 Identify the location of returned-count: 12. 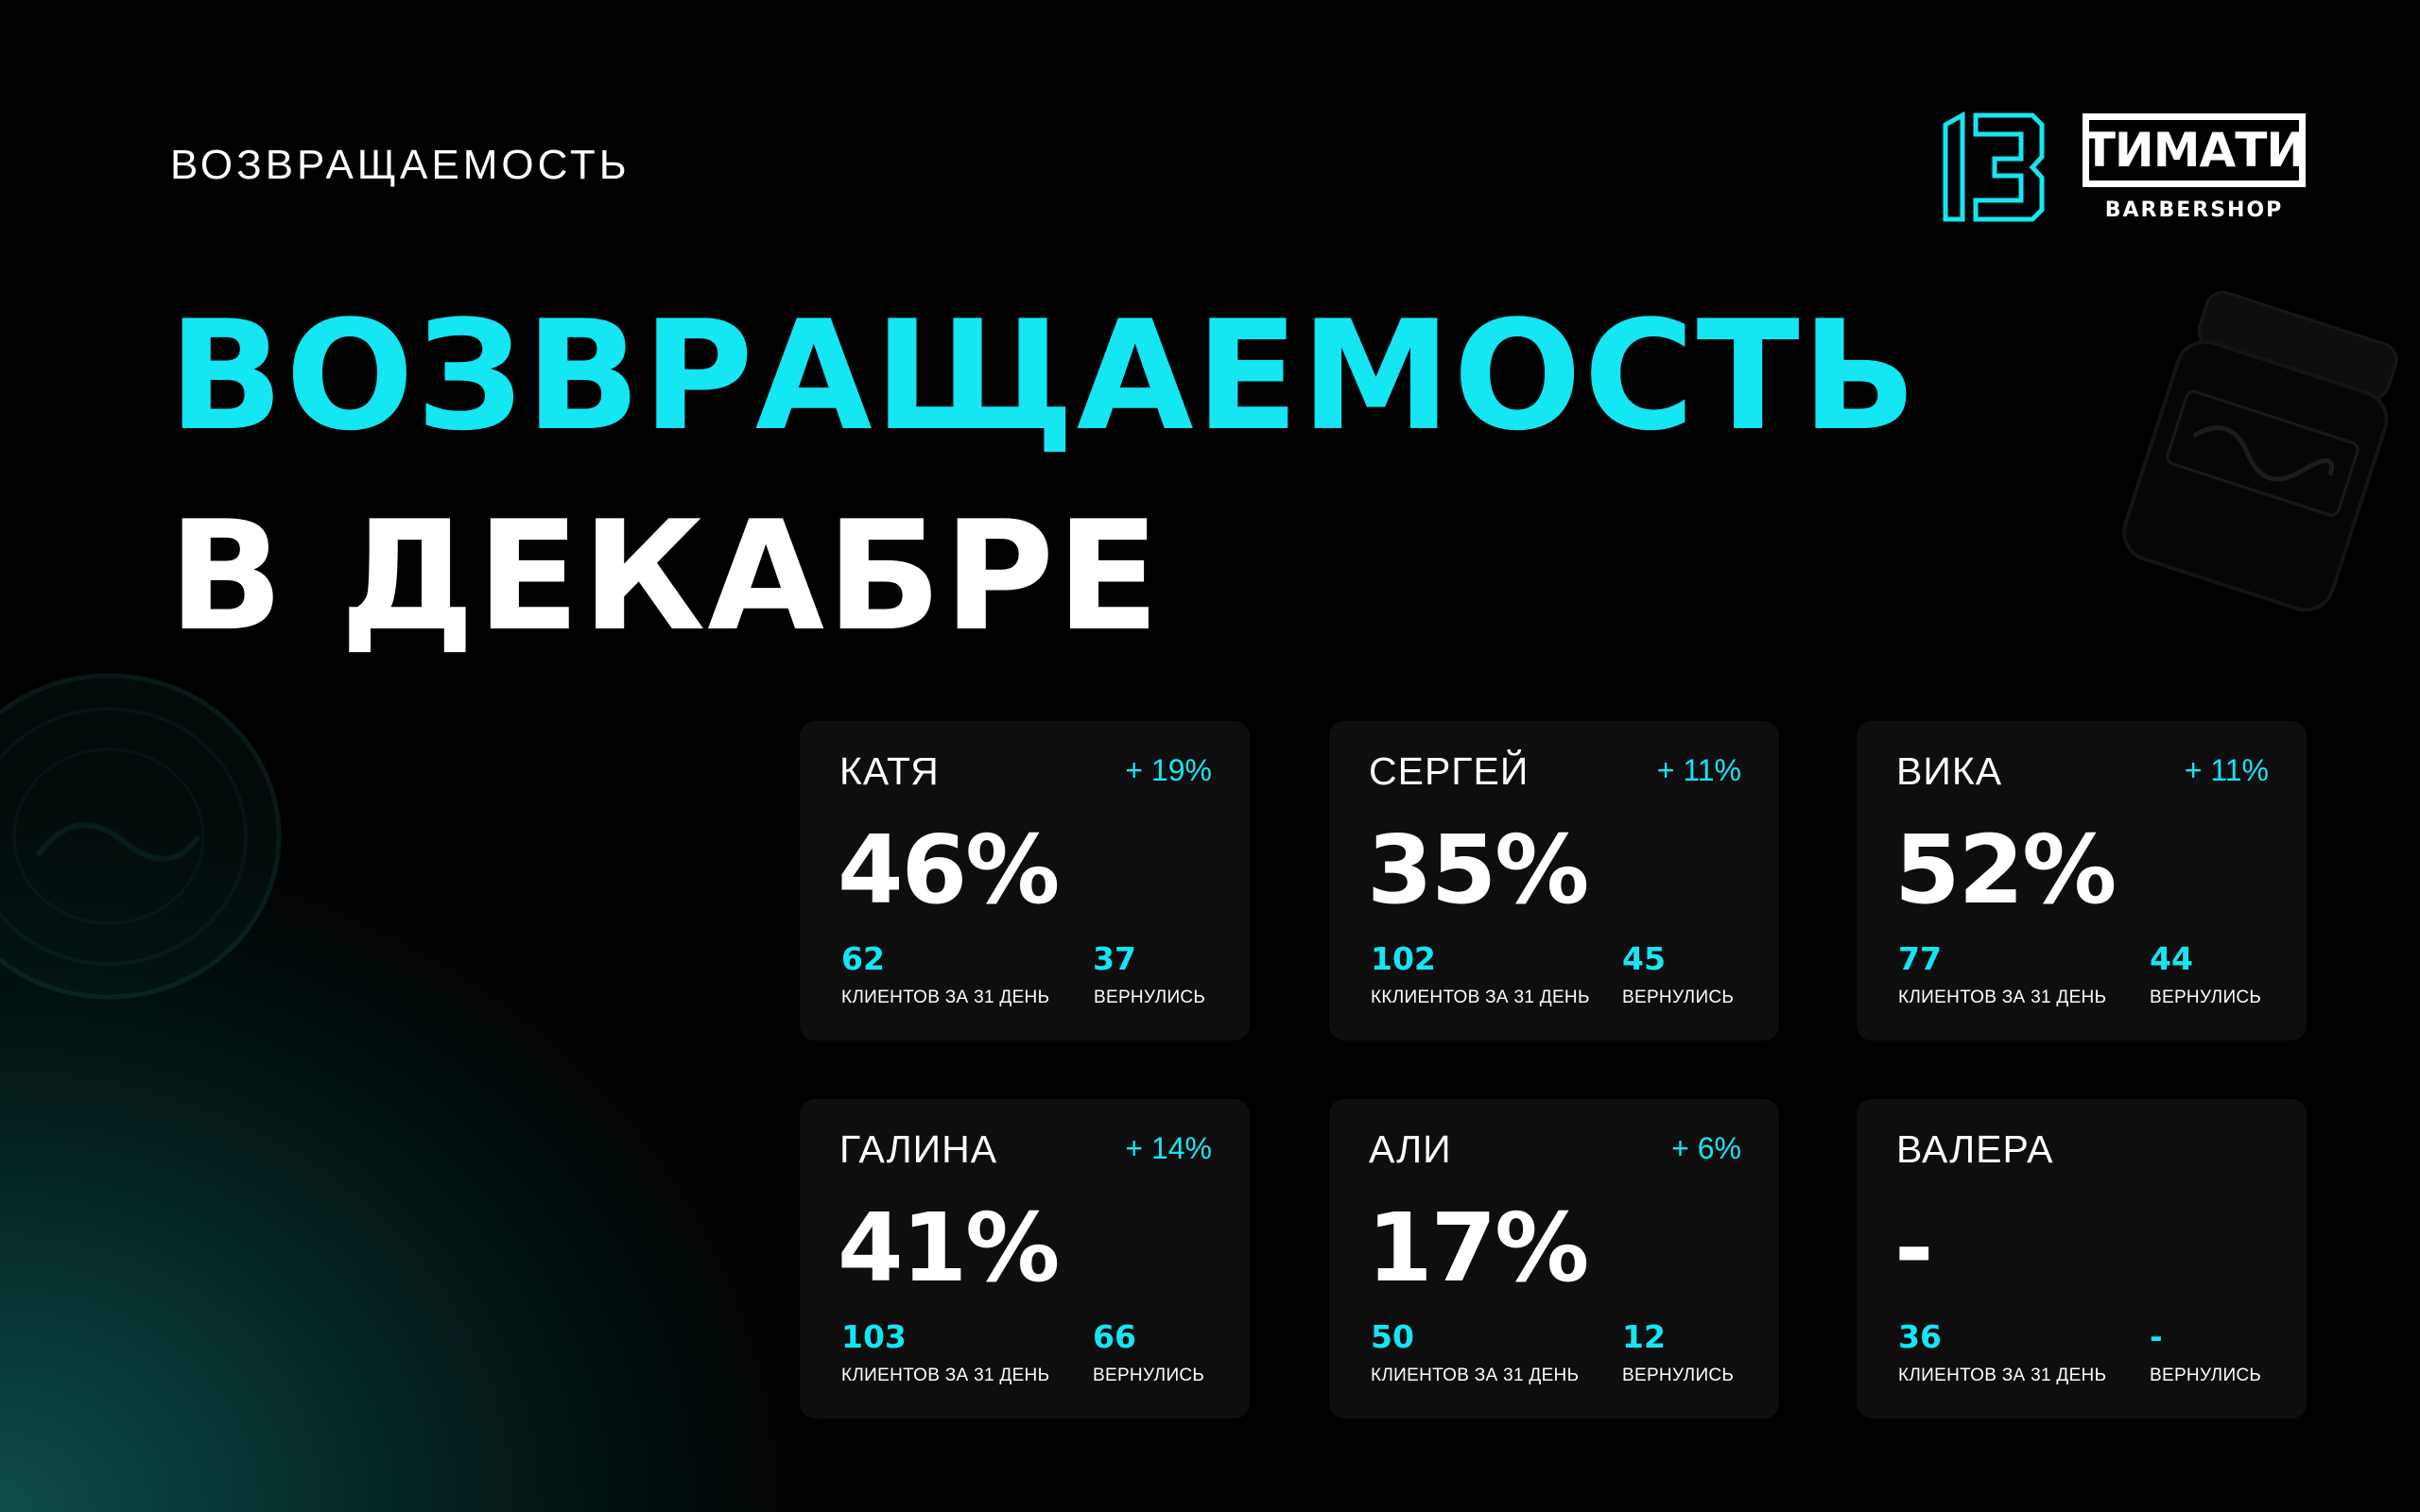
(1644, 1336).